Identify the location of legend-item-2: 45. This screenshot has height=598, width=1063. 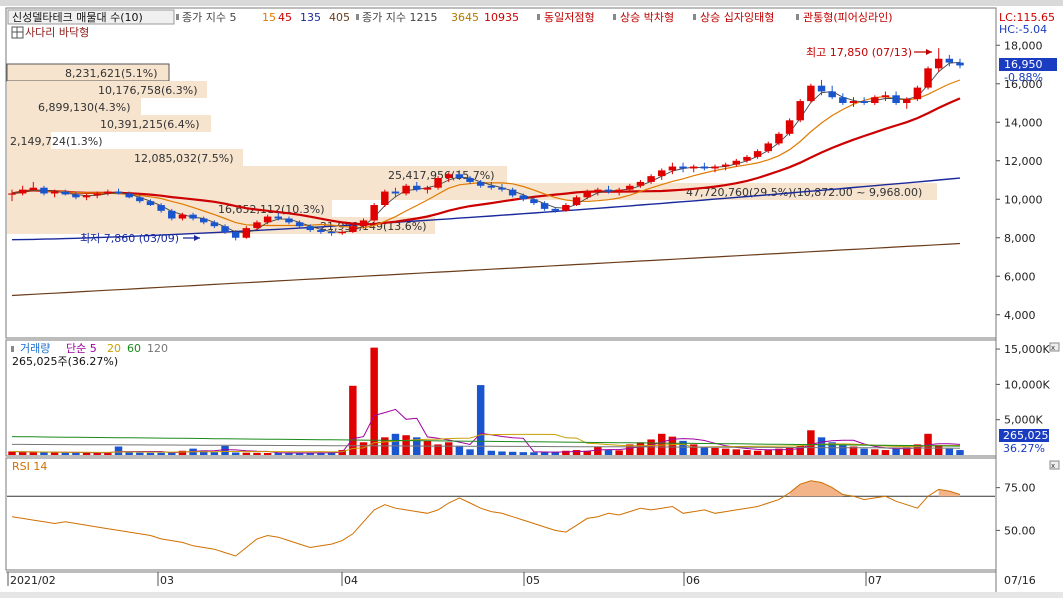
(285, 17).